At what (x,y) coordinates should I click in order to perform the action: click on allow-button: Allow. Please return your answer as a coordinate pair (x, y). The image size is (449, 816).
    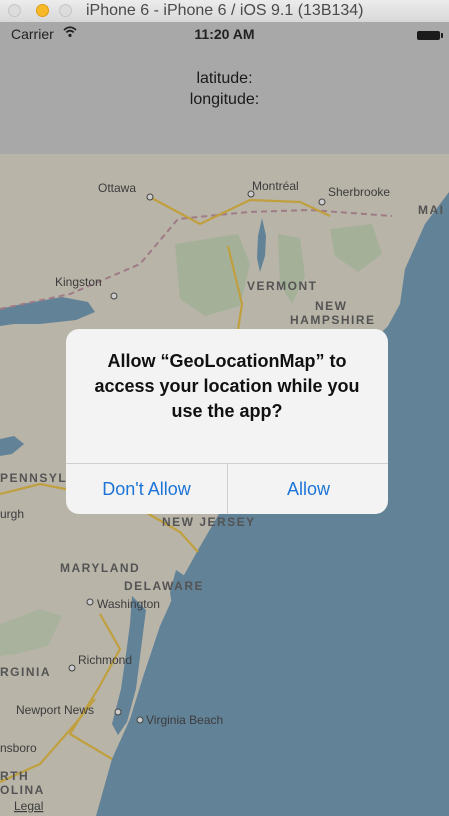
    Looking at the image, I should click on (308, 489).